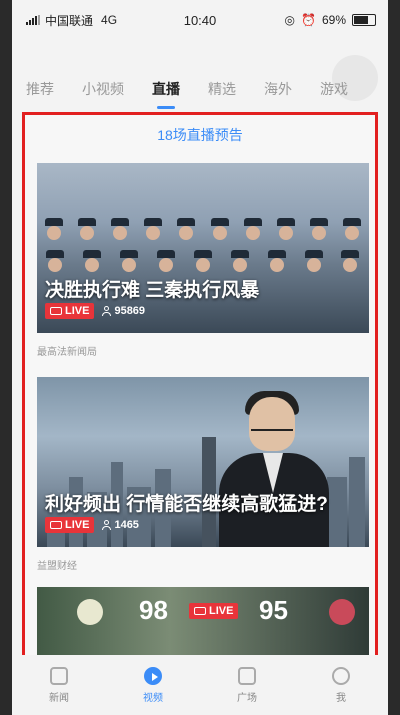 This screenshot has height=715, width=400. Describe the element at coordinates (341, 675) in the screenshot. I see `profile-icon` at that location.